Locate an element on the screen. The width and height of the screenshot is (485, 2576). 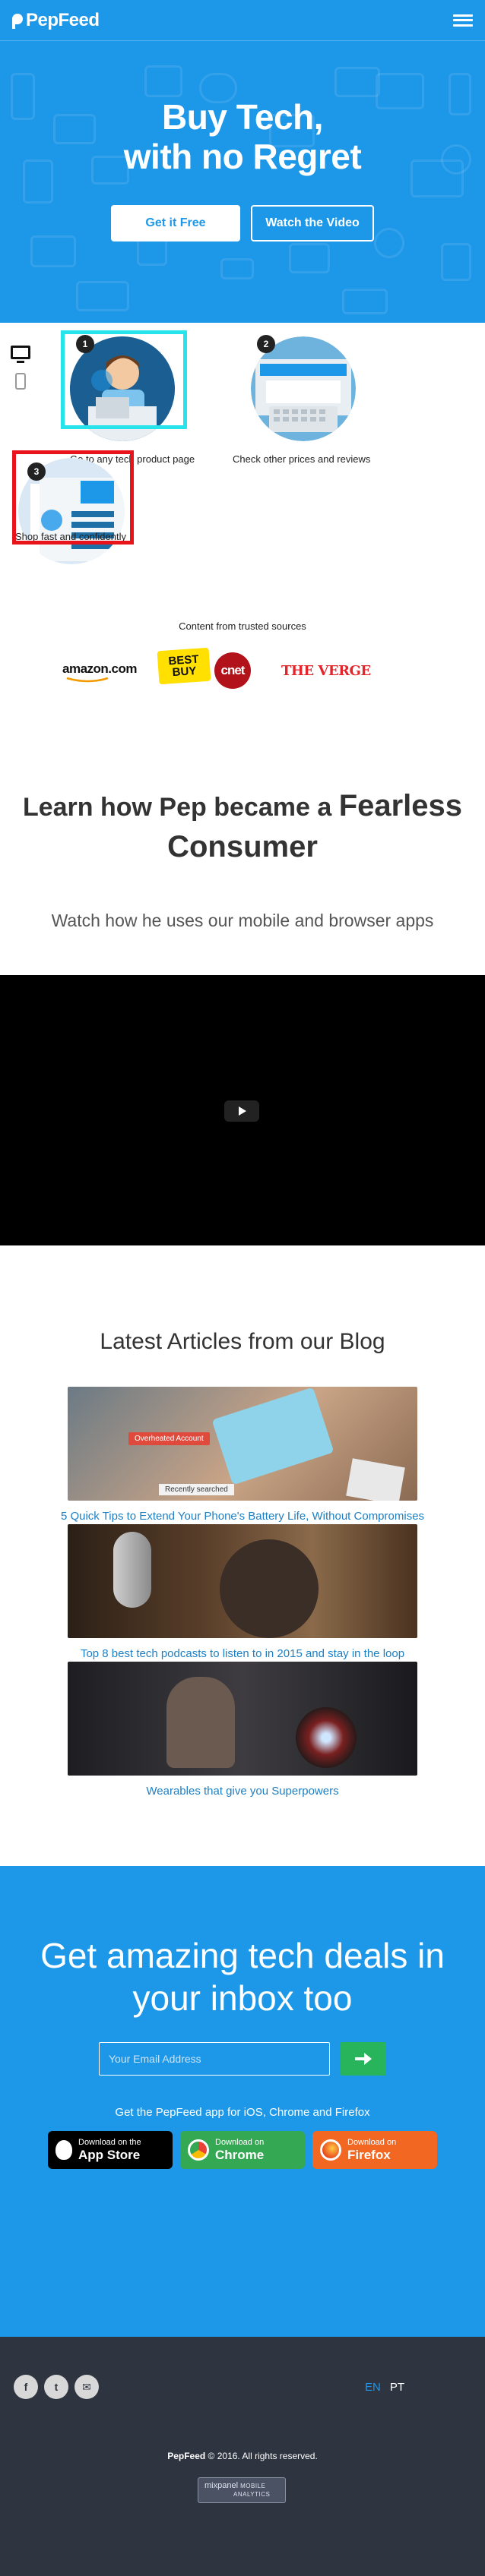
copyright-text: PepFeed © 2016. All rights reserved. is located at coordinates (242, 2456).